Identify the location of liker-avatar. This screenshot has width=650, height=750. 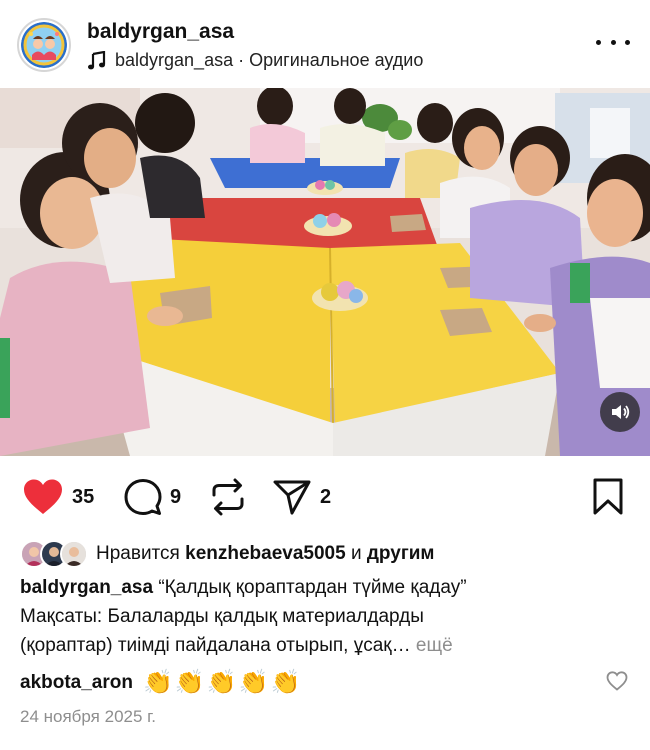
(74, 554).